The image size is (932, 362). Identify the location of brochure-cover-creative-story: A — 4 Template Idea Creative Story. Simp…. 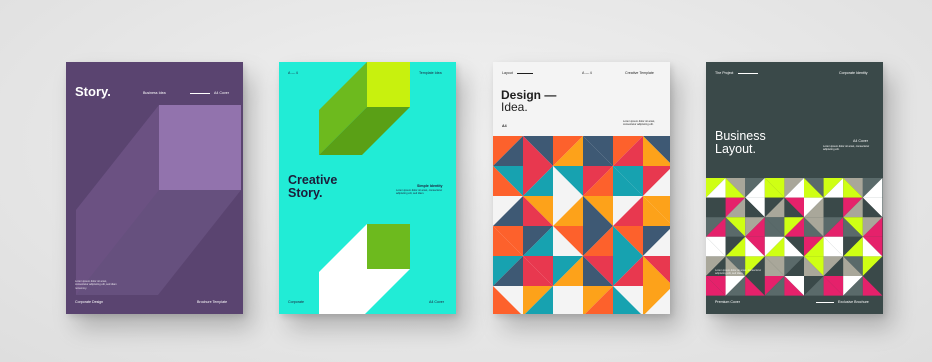
(367, 188).